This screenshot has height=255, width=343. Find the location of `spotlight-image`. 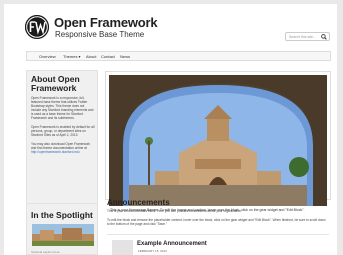

spotlight-image is located at coordinates (63, 235).